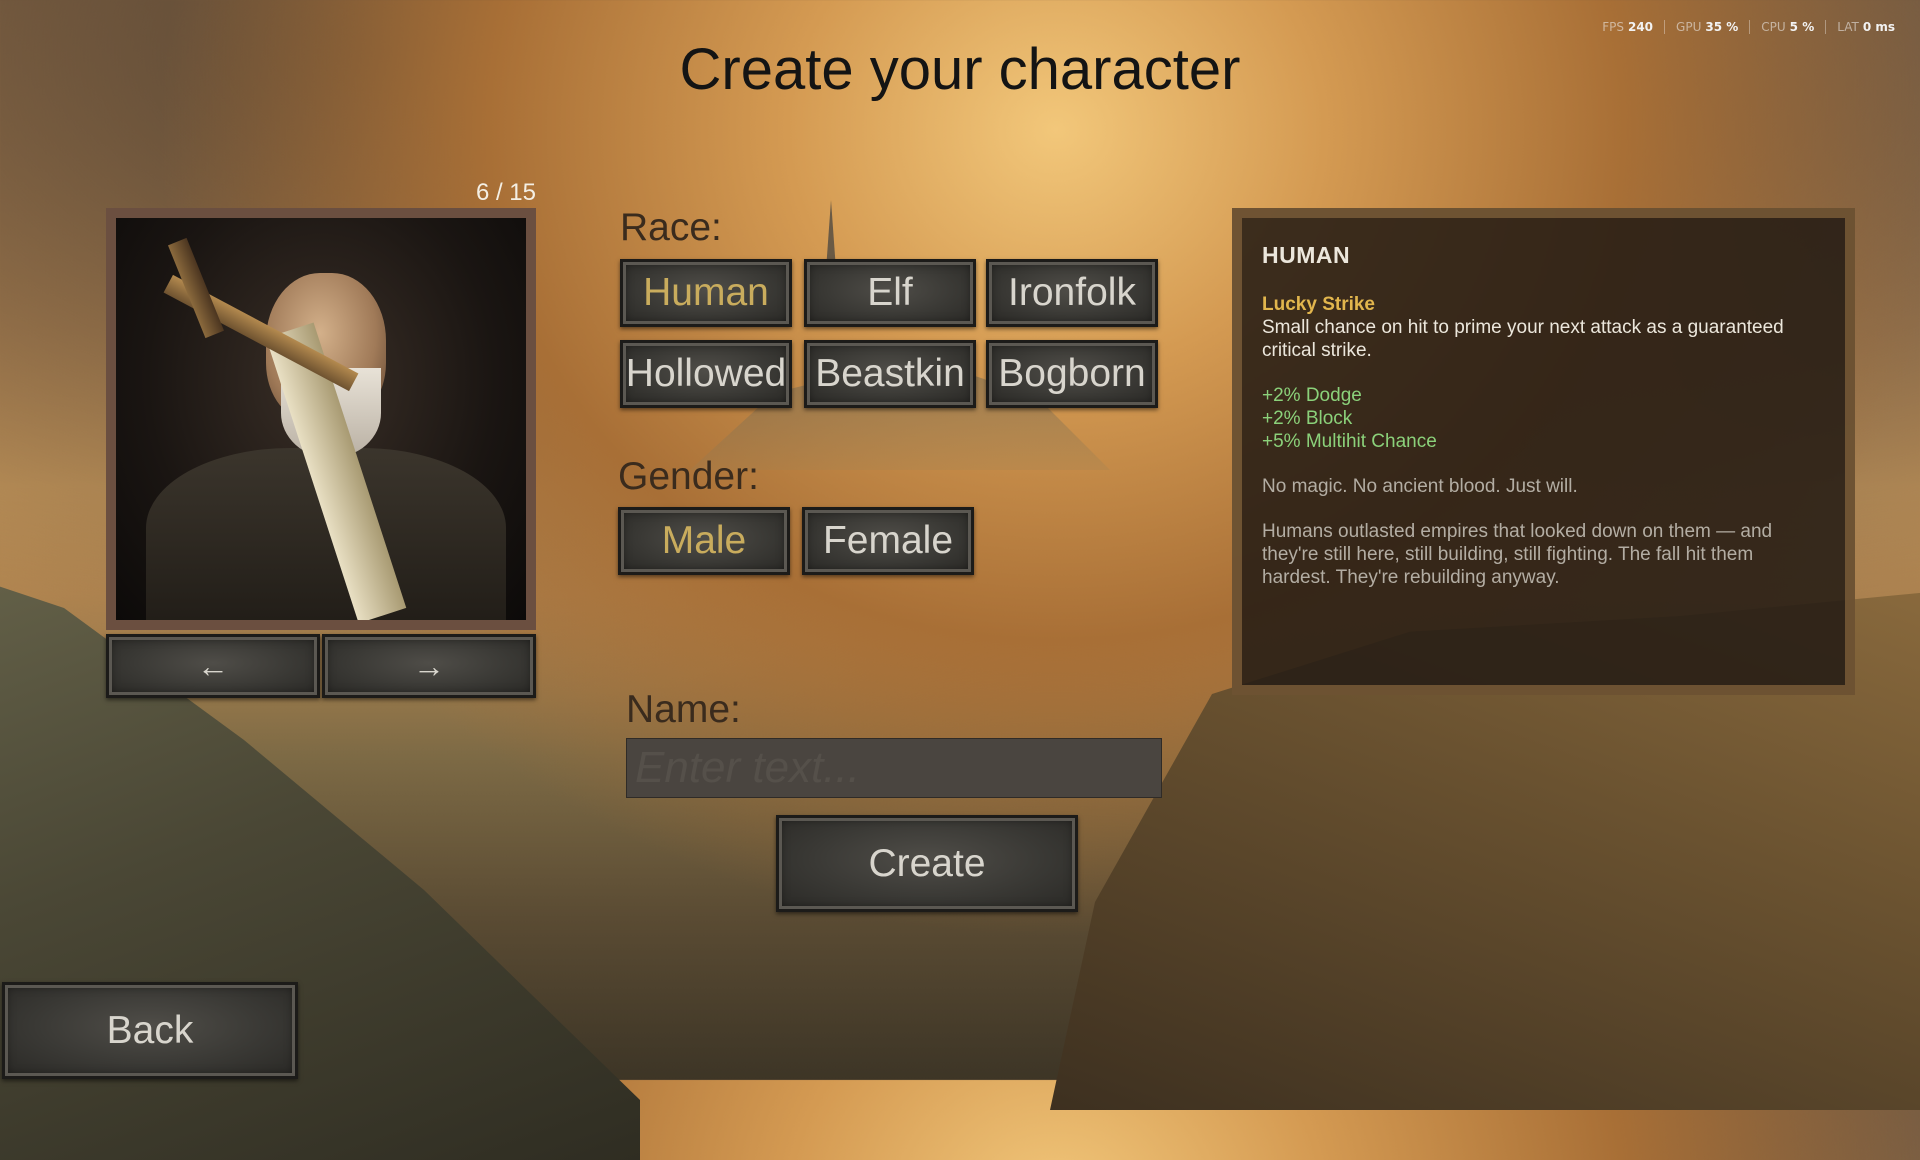 The height and width of the screenshot is (1160, 1920). What do you see at coordinates (1072, 374) in the screenshot?
I see `race-option-bogborn: Bogborn` at bounding box center [1072, 374].